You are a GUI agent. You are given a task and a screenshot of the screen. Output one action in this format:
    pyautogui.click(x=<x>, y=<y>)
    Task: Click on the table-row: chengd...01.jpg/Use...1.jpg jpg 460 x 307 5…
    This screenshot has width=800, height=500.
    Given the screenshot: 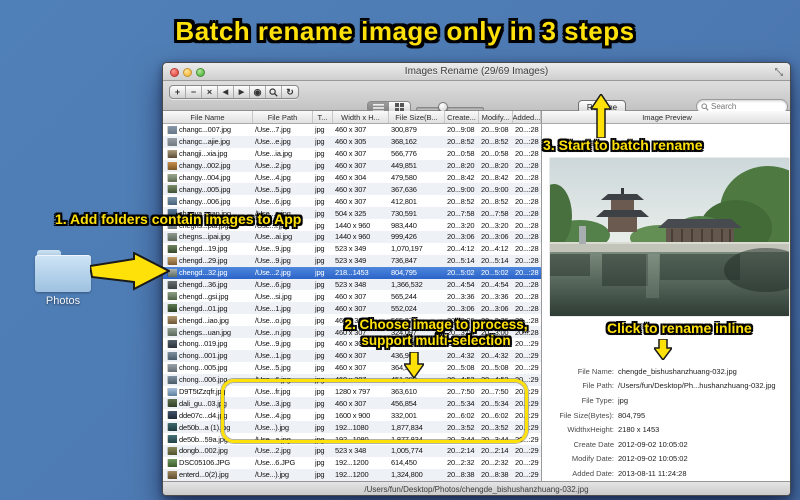 What is the action you would take?
    pyautogui.click(x=352, y=308)
    